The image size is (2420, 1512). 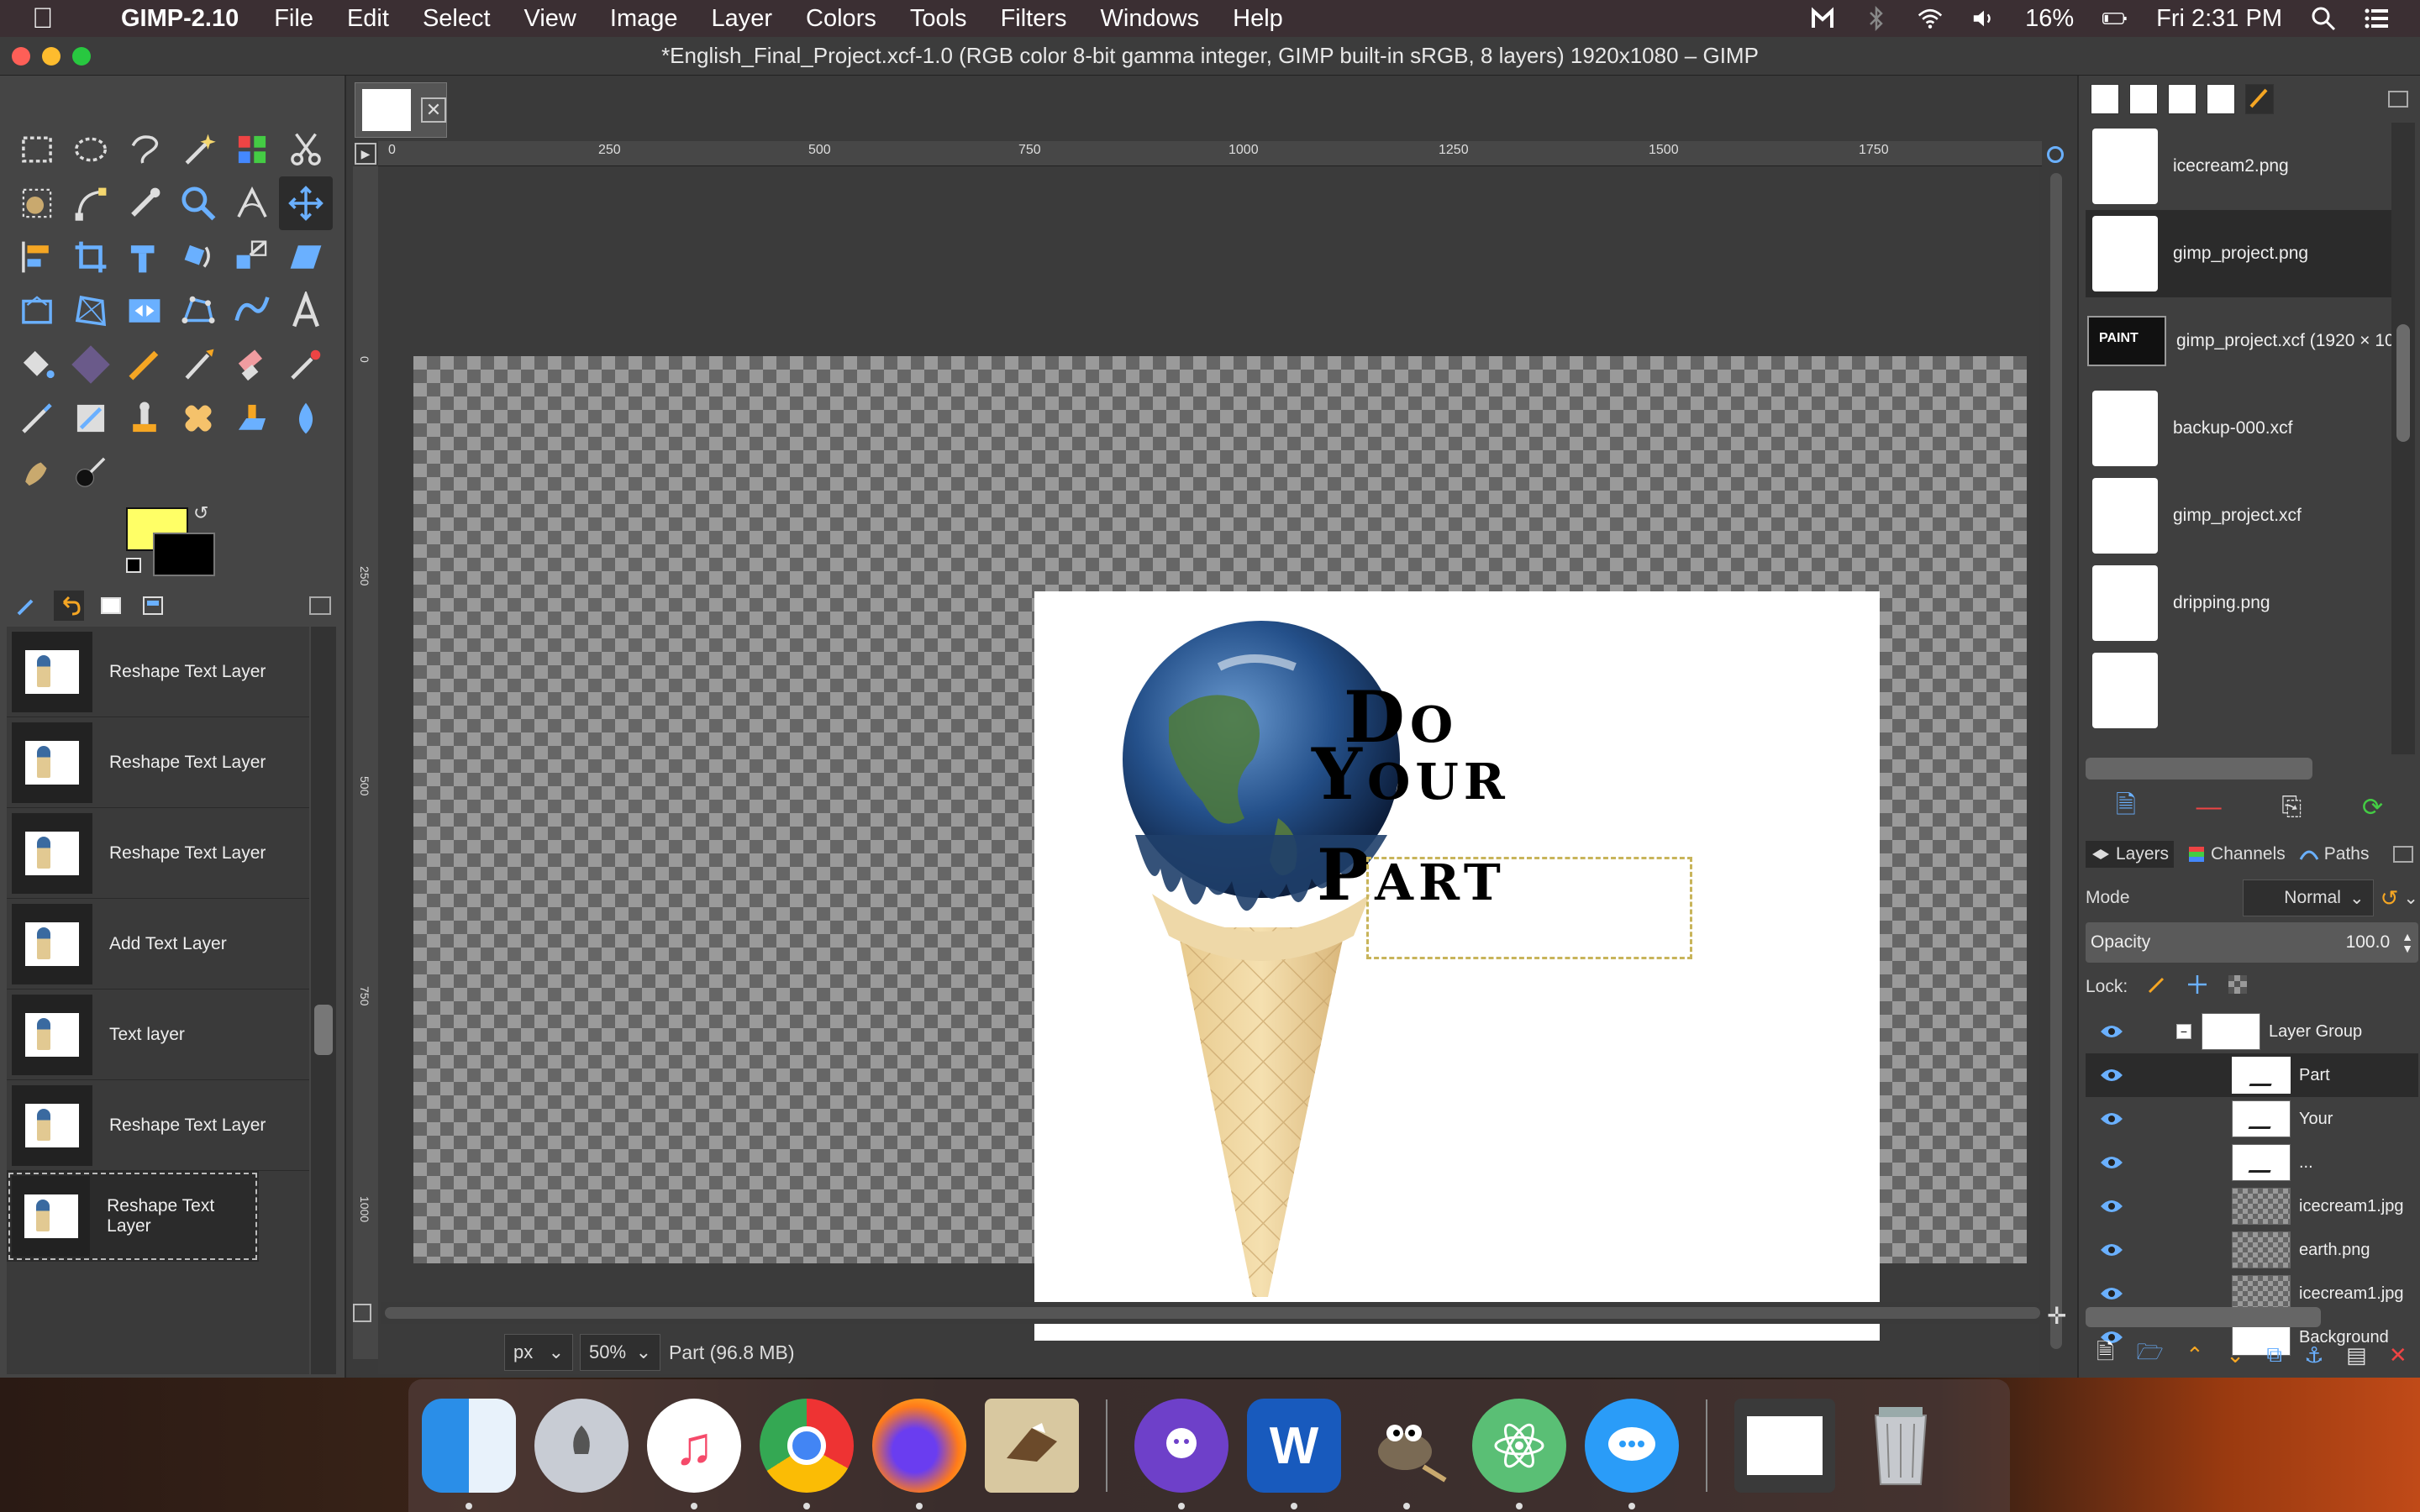 What do you see at coordinates (2055, 154) in the screenshot?
I see `navigate-icon` at bounding box center [2055, 154].